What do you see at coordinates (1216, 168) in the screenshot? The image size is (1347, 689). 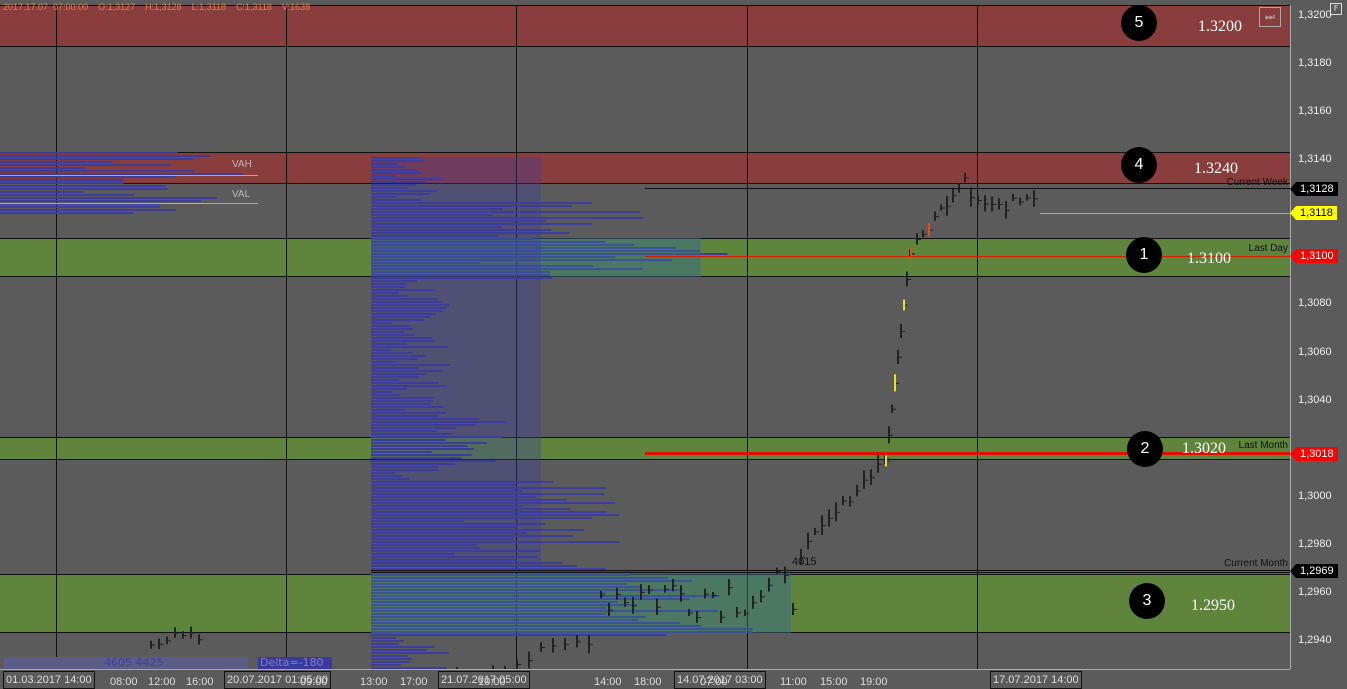 I see `zone-level-4: 1.3240` at bounding box center [1216, 168].